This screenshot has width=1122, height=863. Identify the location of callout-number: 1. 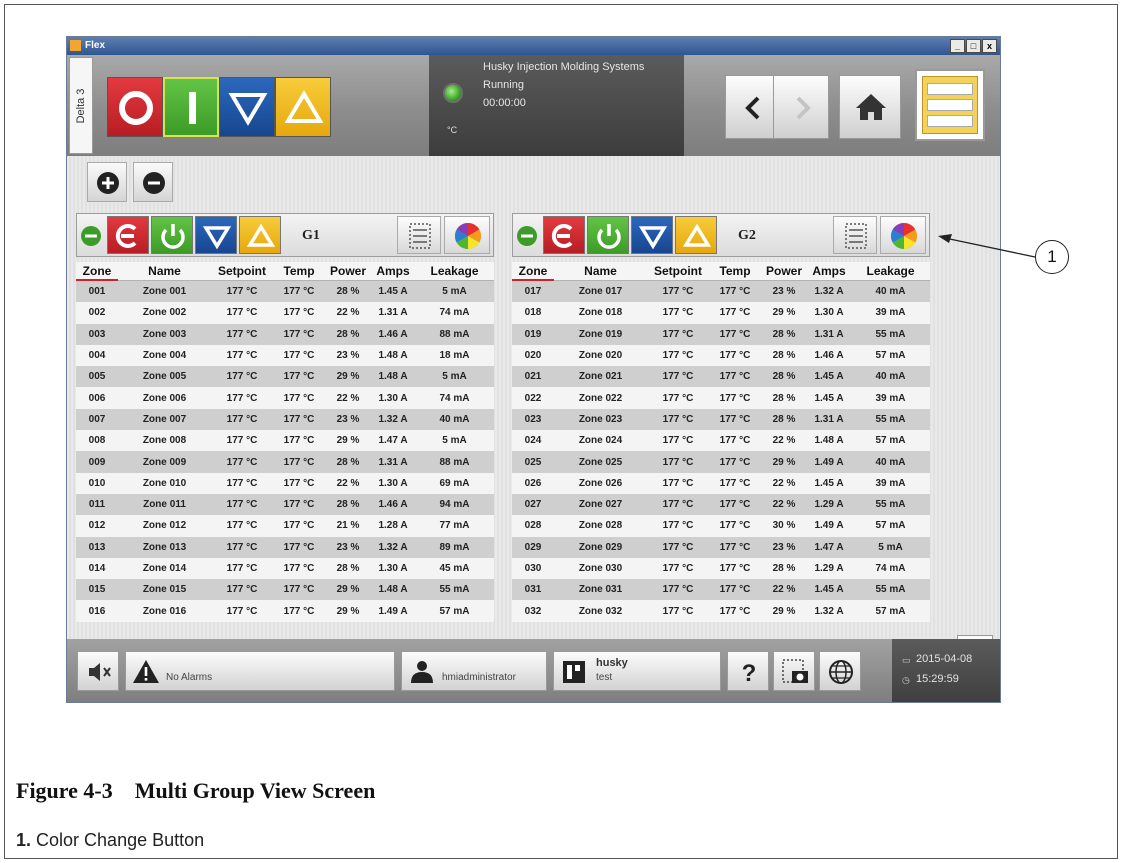
(1052, 257).